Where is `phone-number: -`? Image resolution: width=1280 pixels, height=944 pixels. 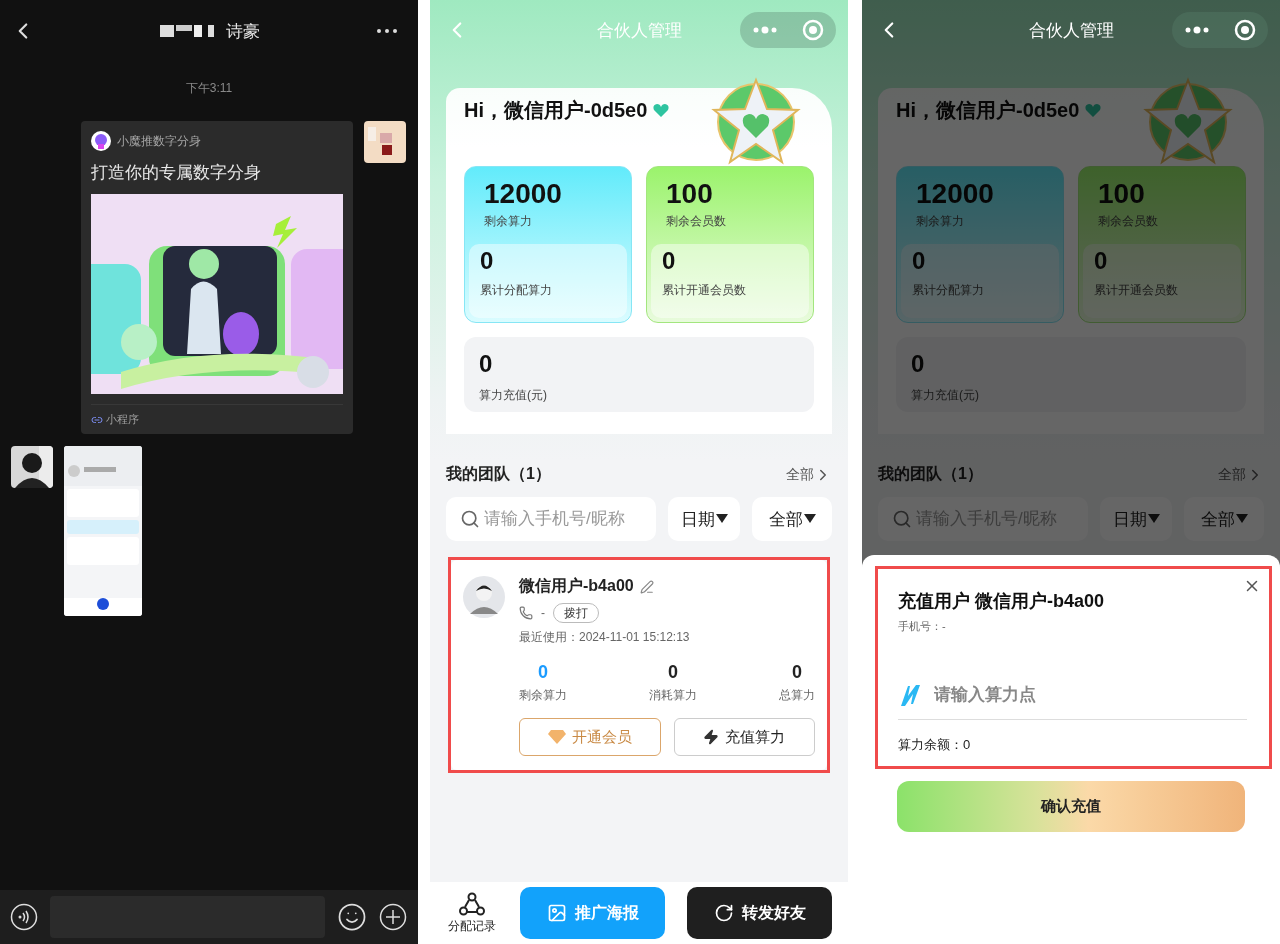
phone-number: - is located at coordinates (543, 613).